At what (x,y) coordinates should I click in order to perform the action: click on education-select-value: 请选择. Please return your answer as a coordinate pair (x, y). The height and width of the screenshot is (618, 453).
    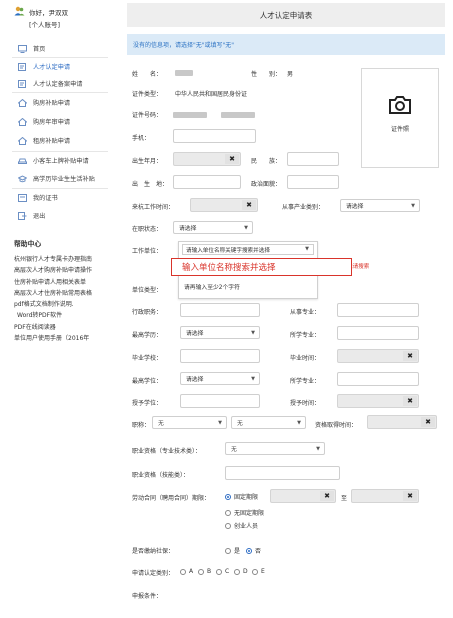
    Looking at the image, I should click on (195, 334).